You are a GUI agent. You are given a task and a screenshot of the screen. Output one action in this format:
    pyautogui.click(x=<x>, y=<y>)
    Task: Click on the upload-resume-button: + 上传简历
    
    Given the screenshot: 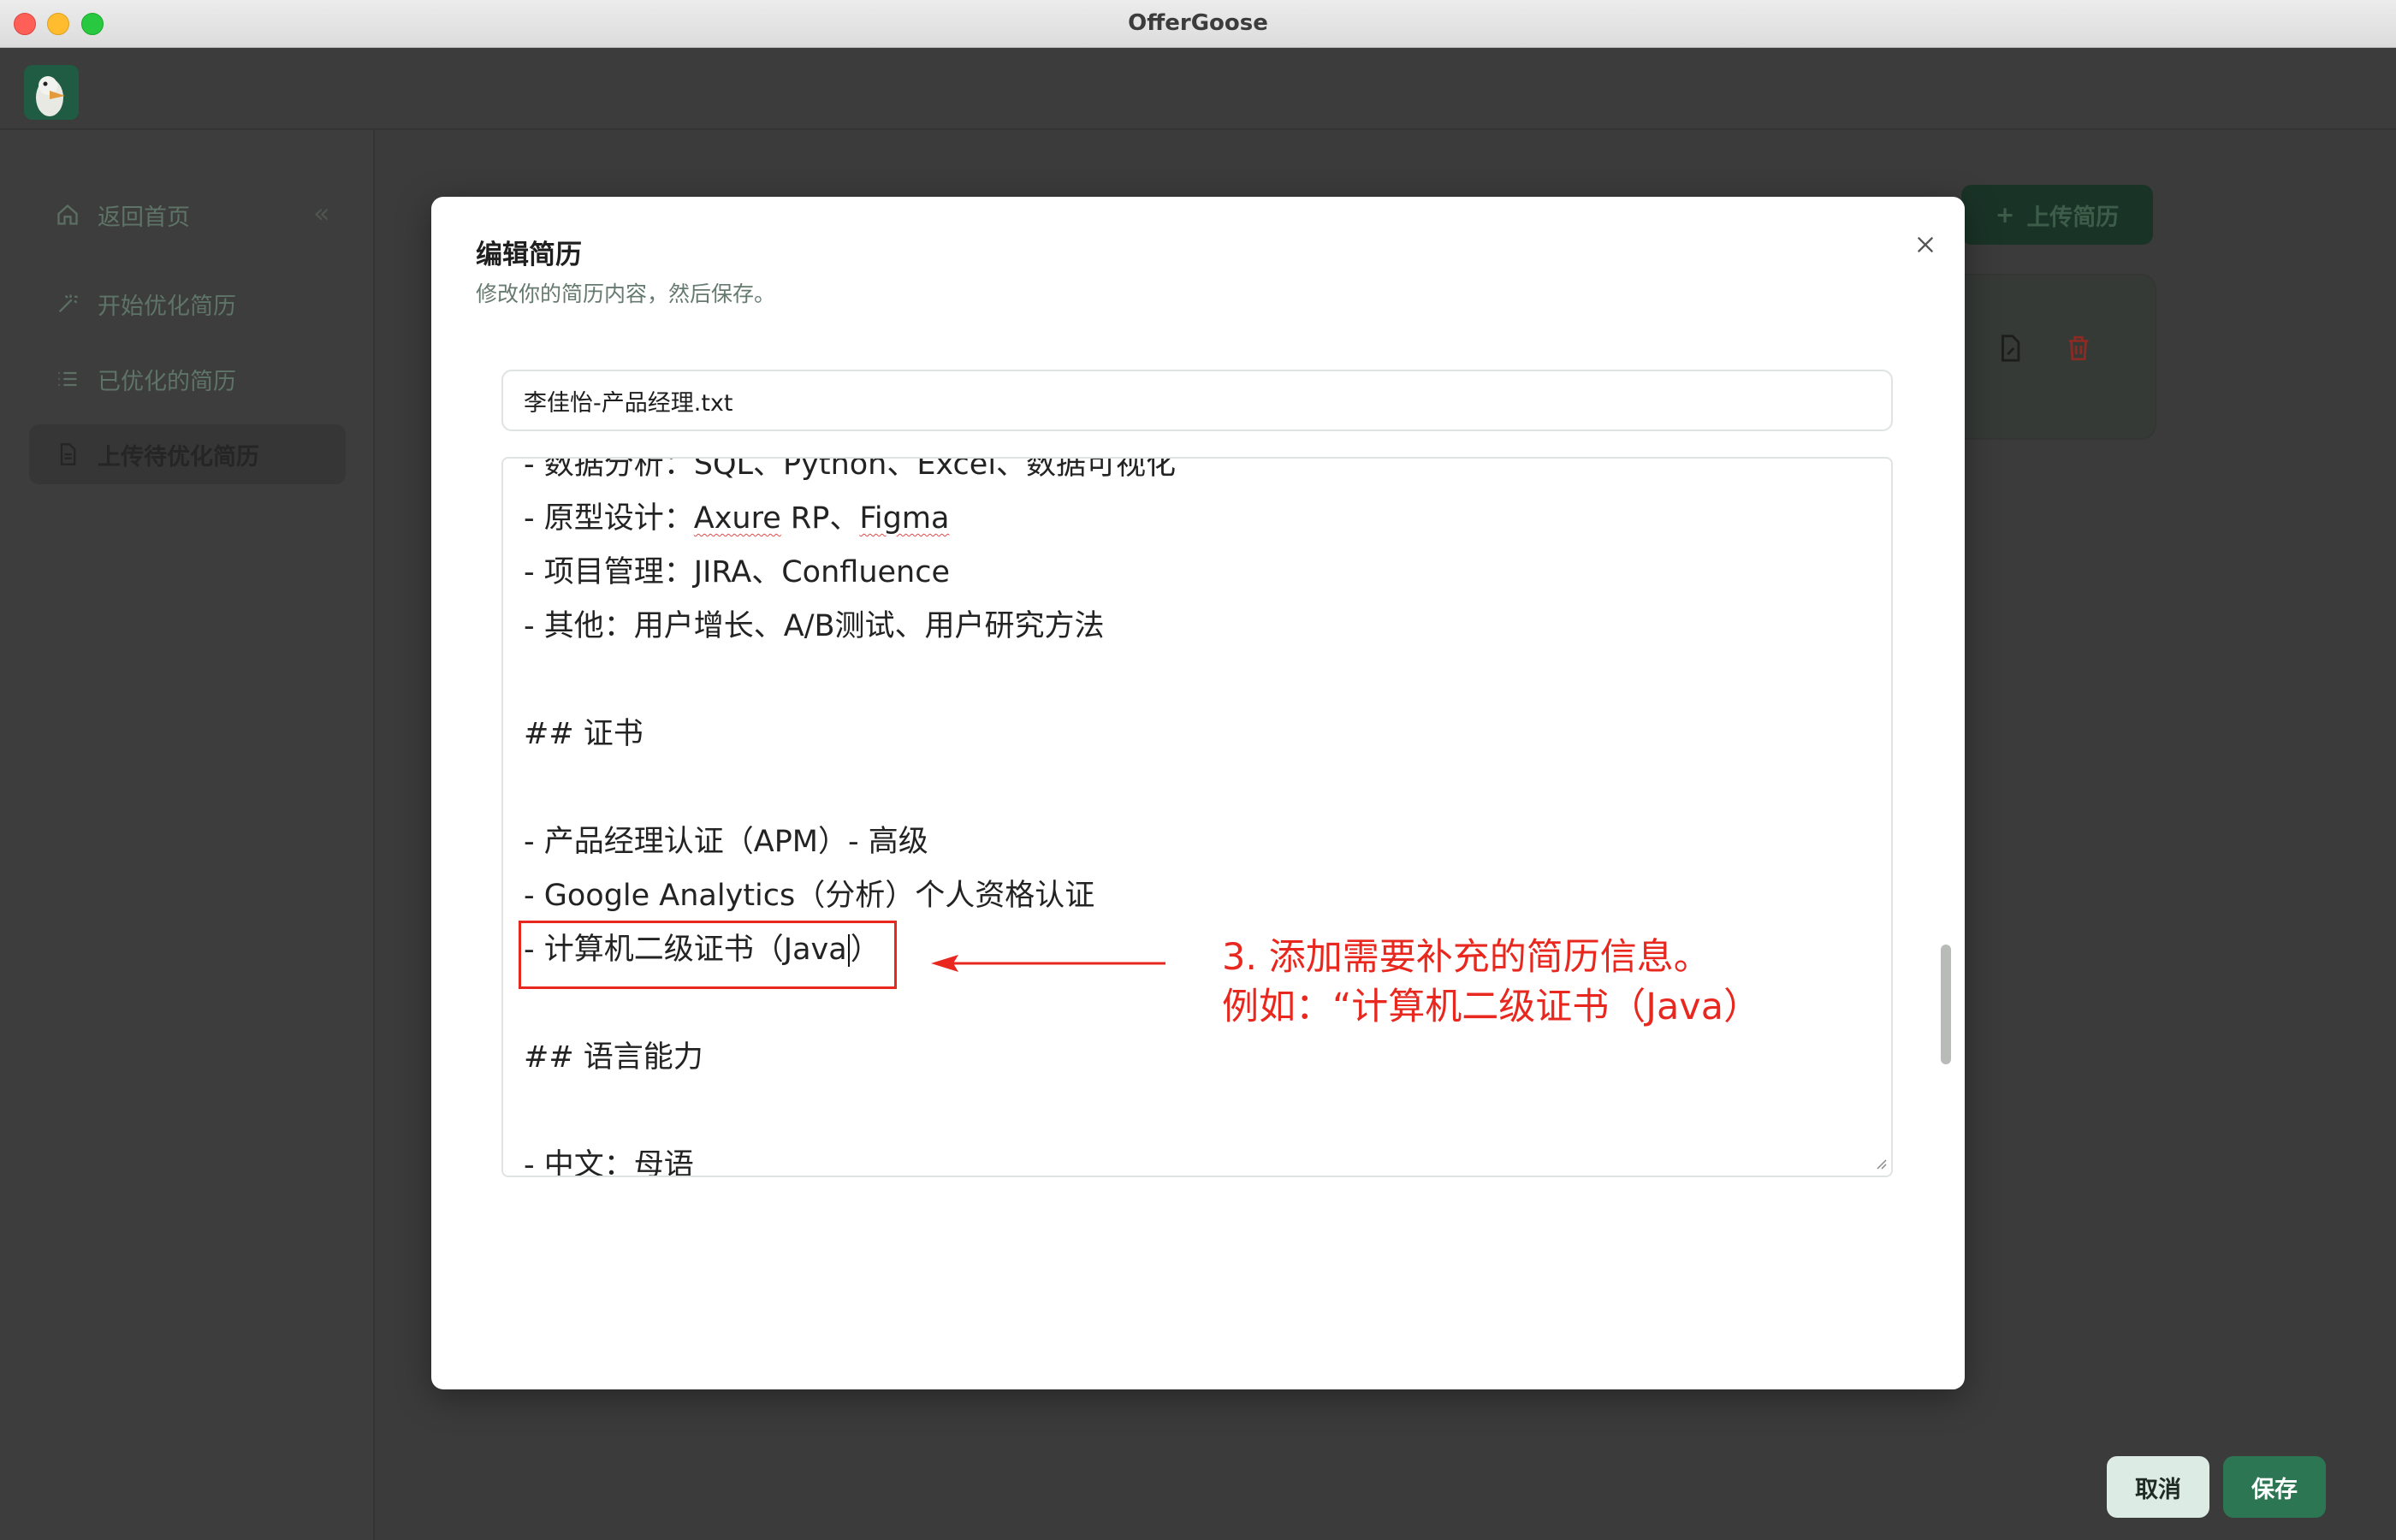 What is the action you would take?
    pyautogui.click(x=2057, y=215)
    